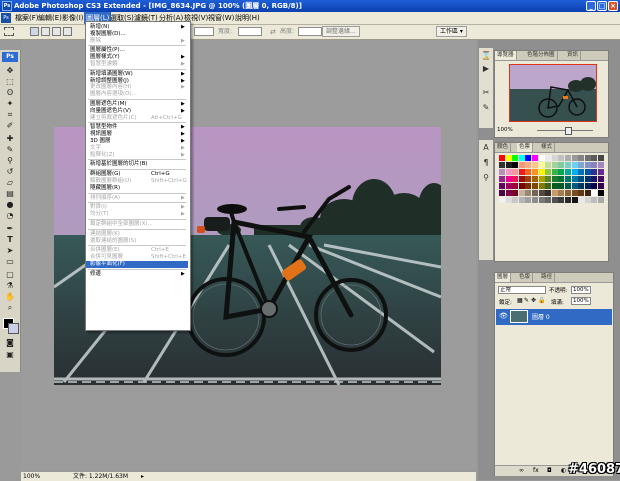 The image size is (620, 481). What do you see at coordinates (581, 301) in the screenshot?
I see `fill-field: 100%` at bounding box center [581, 301].